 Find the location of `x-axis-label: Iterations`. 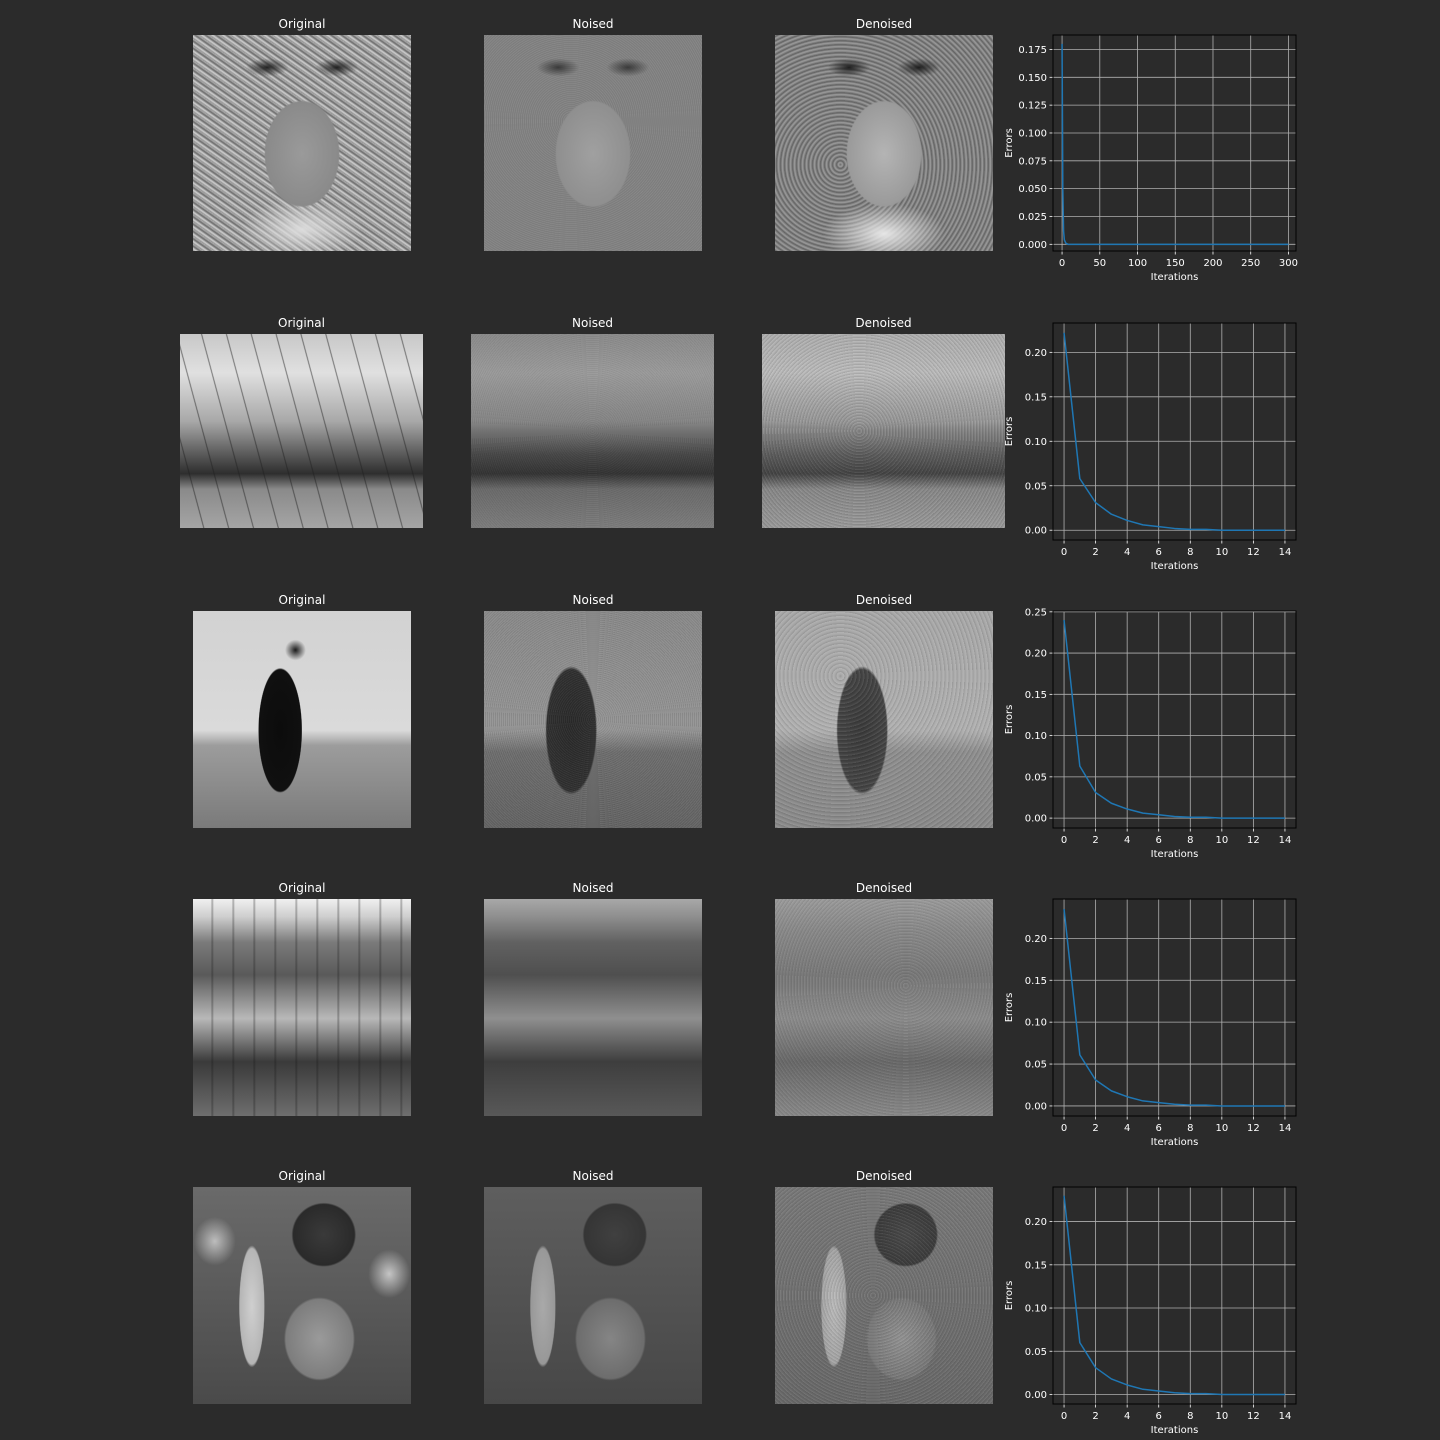

x-axis-label: Iterations is located at coordinates (1175, 1430).